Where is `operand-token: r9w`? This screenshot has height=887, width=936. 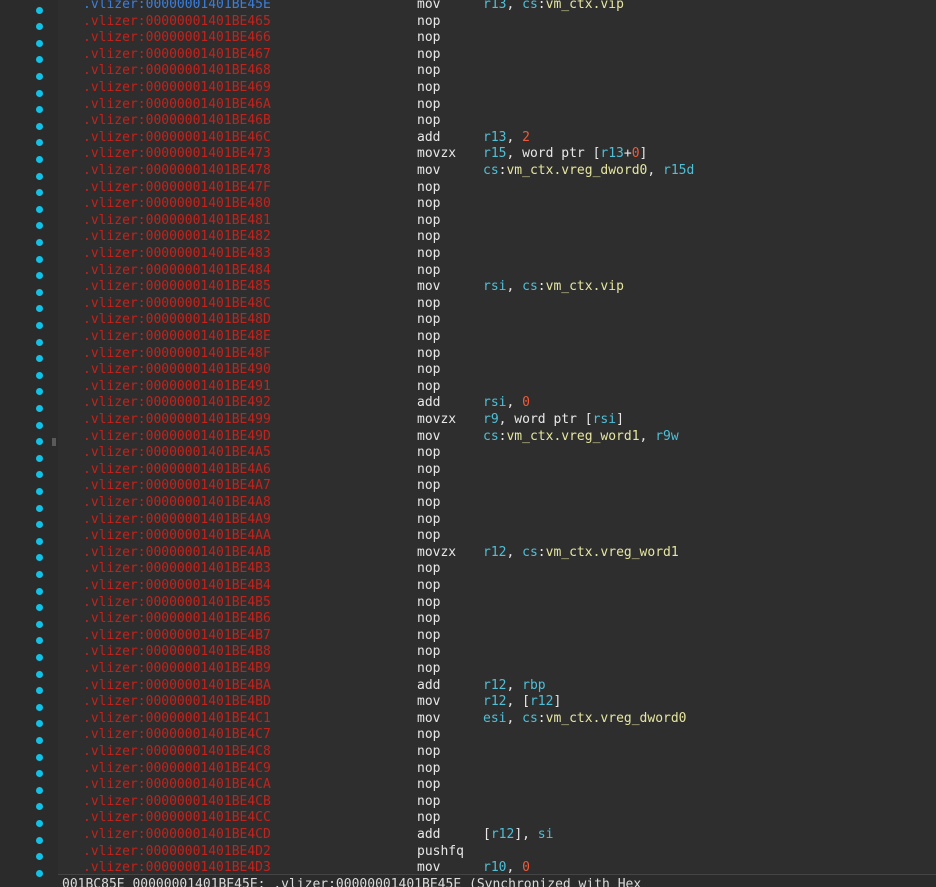 operand-token: r9w is located at coordinates (666, 436).